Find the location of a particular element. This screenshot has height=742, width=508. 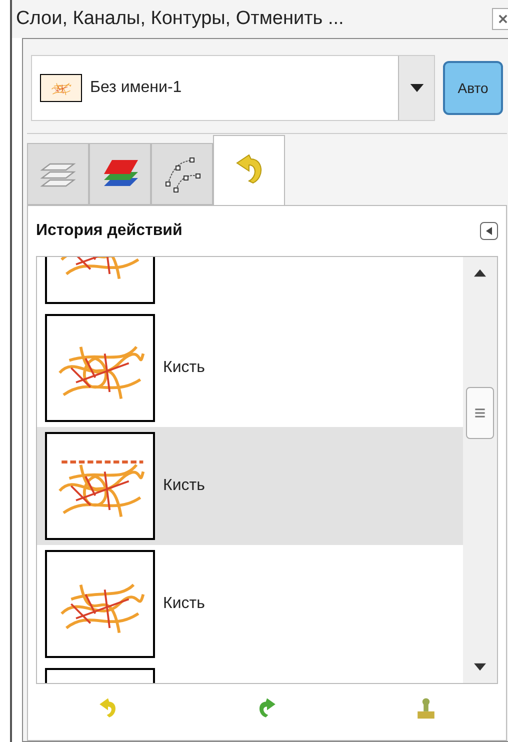

history-row: Кисть is located at coordinates (250, 486).